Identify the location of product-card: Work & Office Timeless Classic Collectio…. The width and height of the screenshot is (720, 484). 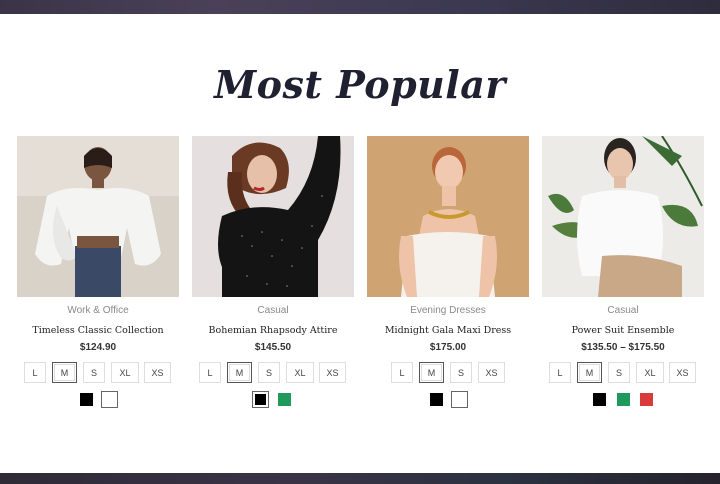
(98, 244).